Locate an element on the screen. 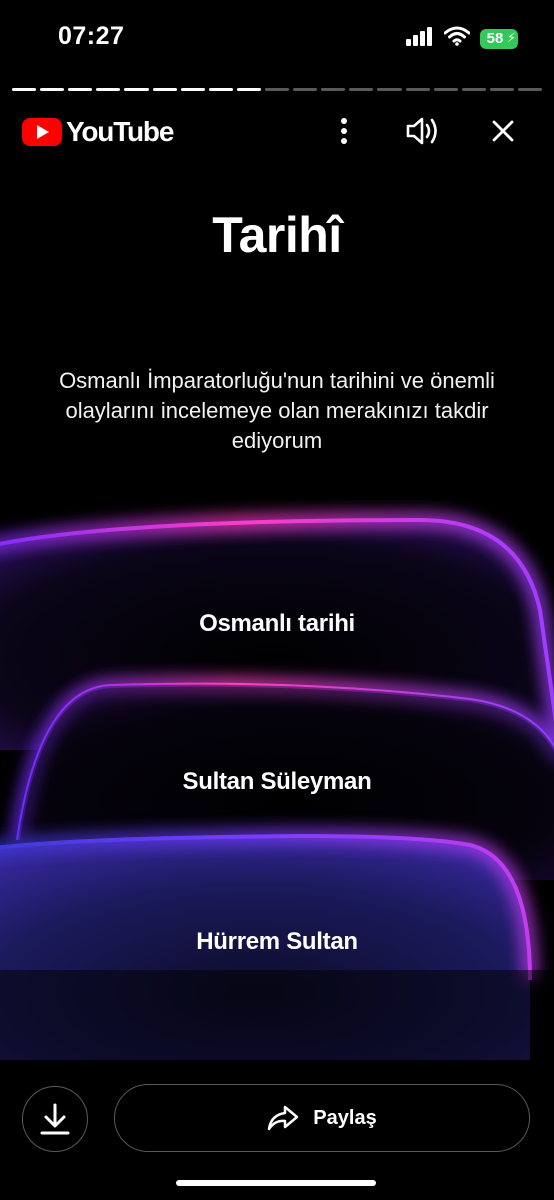  story-progress-bar is located at coordinates (277, 89).